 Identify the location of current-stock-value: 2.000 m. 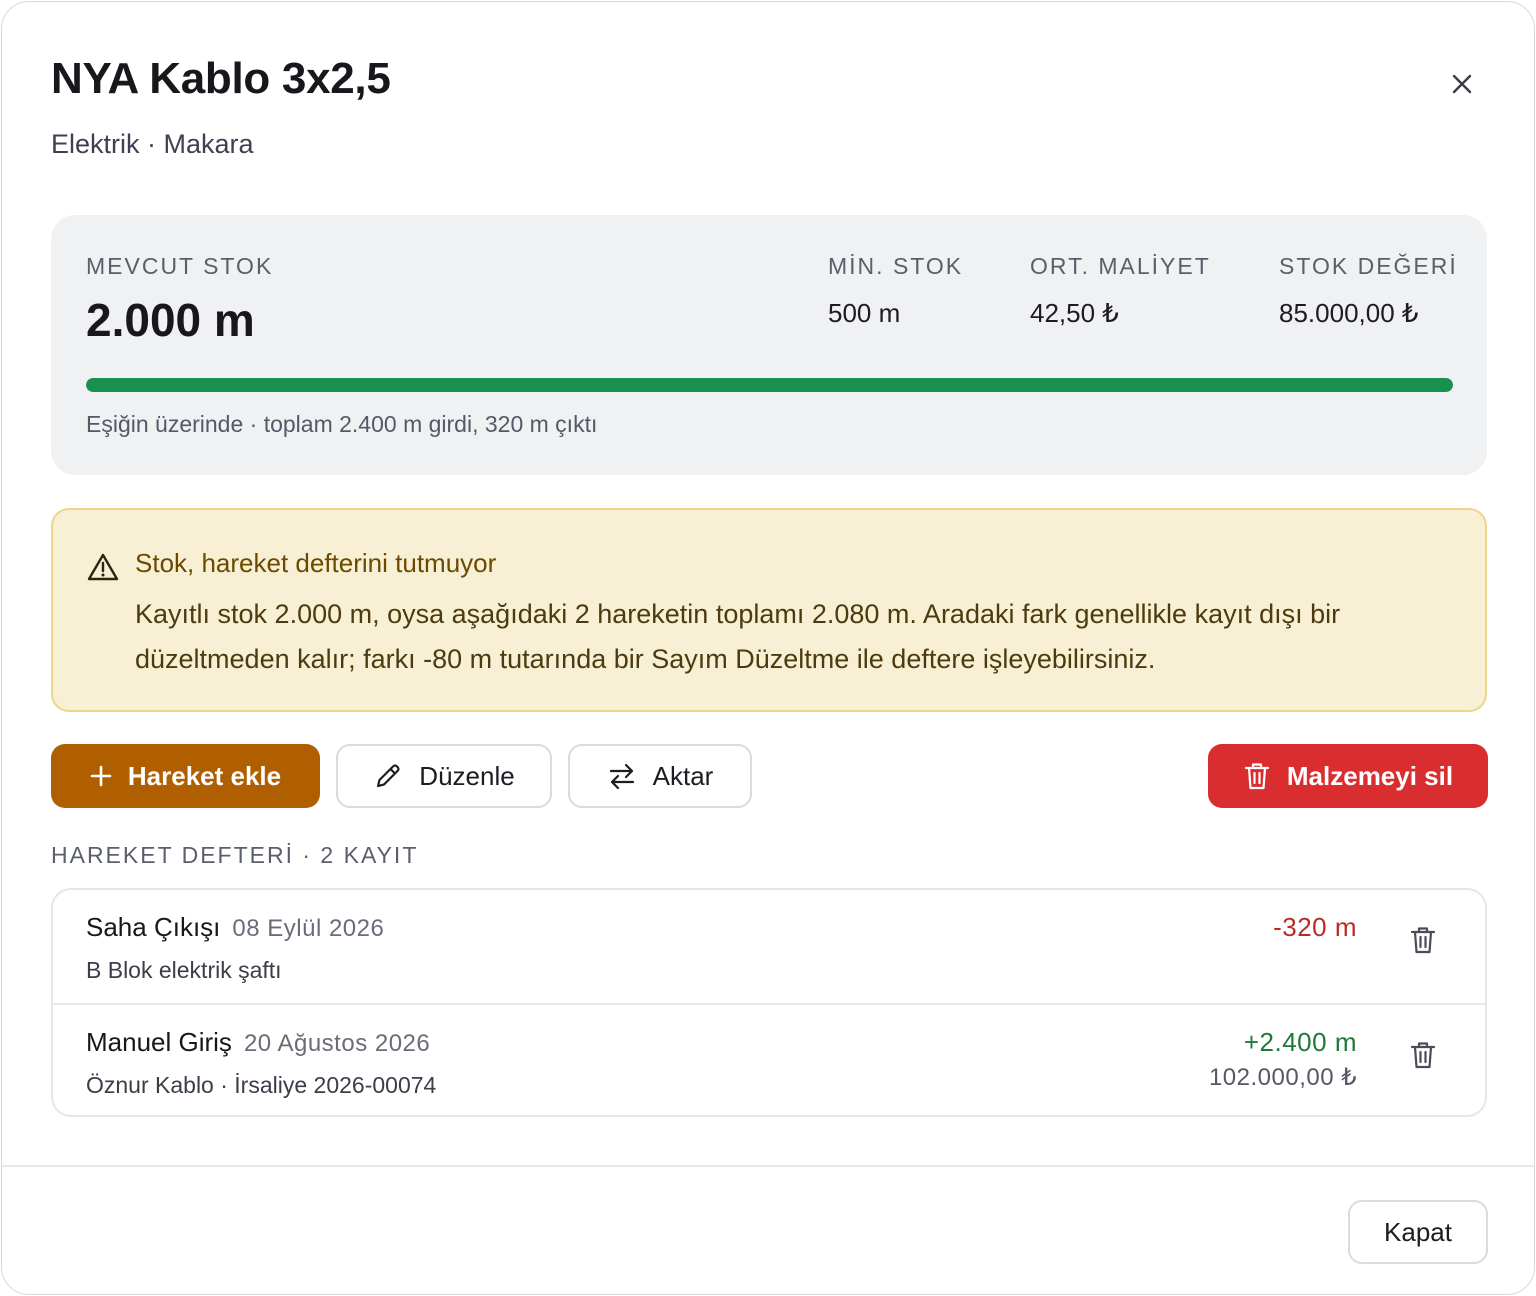
(170, 320).